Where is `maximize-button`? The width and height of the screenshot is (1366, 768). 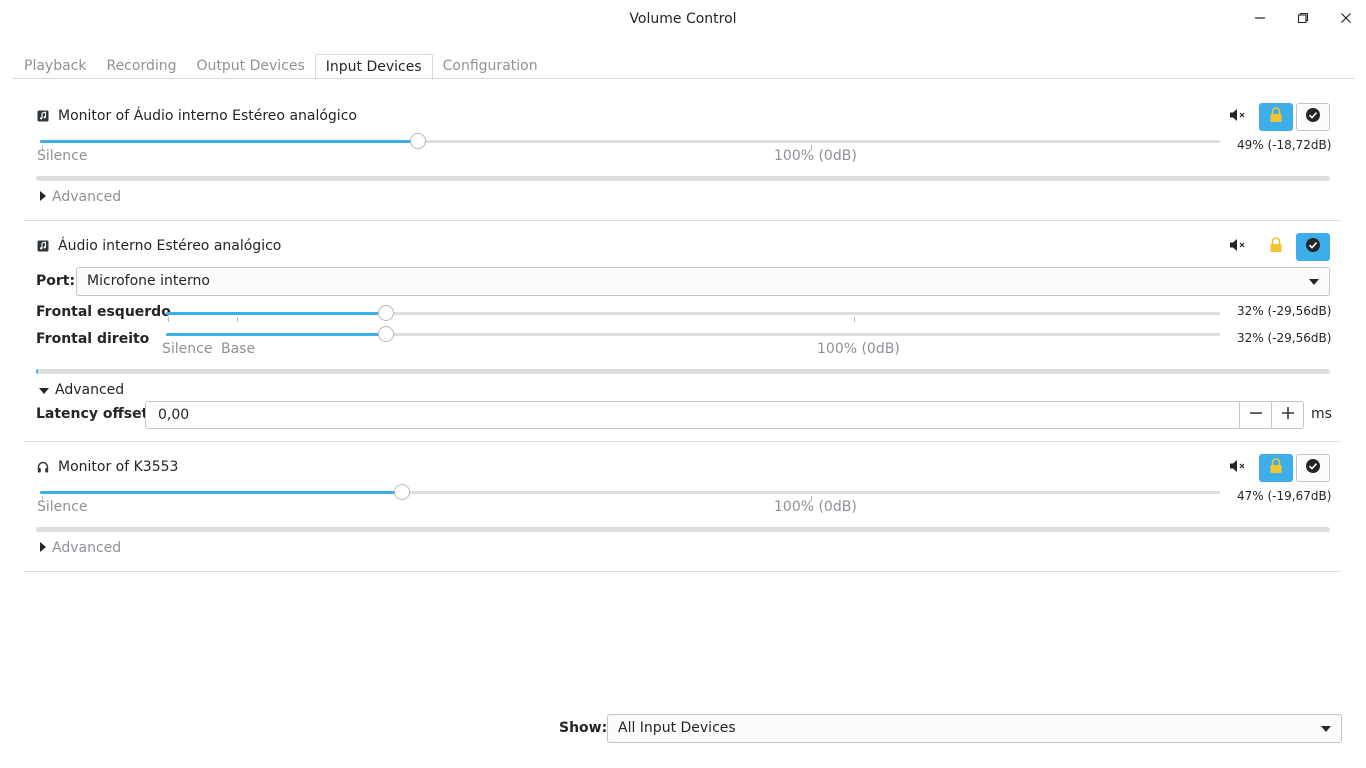 maximize-button is located at coordinates (1303, 20).